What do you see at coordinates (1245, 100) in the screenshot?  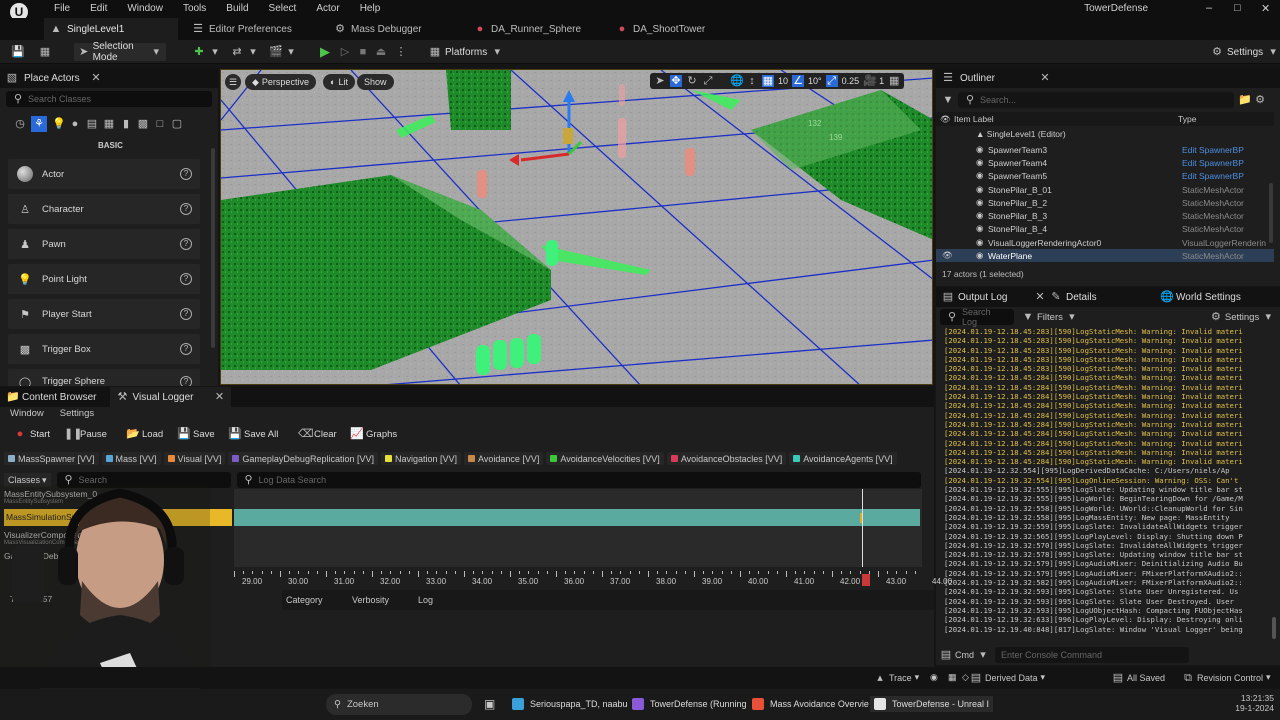 I see `add-folder-icon: 📁` at bounding box center [1245, 100].